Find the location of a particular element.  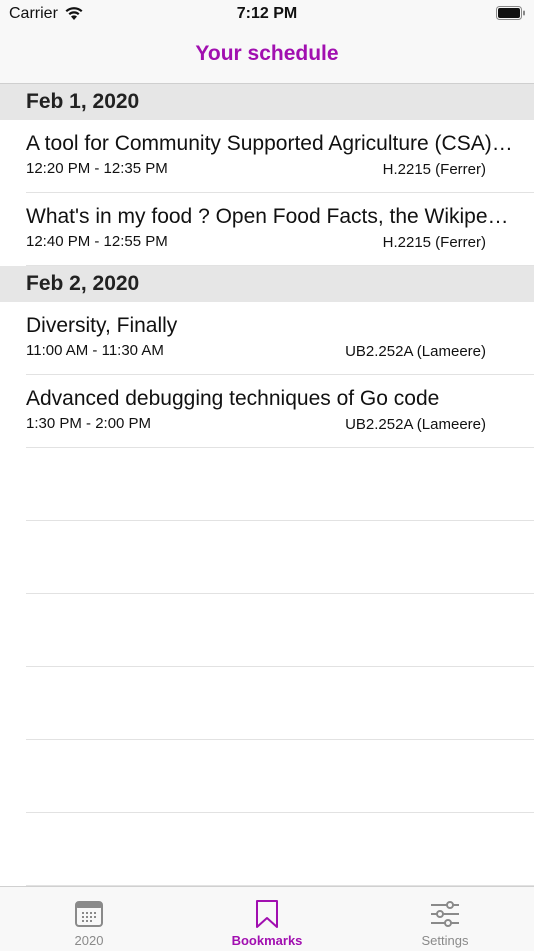

tab-bookmarks: Bookmarks is located at coordinates (267, 919).